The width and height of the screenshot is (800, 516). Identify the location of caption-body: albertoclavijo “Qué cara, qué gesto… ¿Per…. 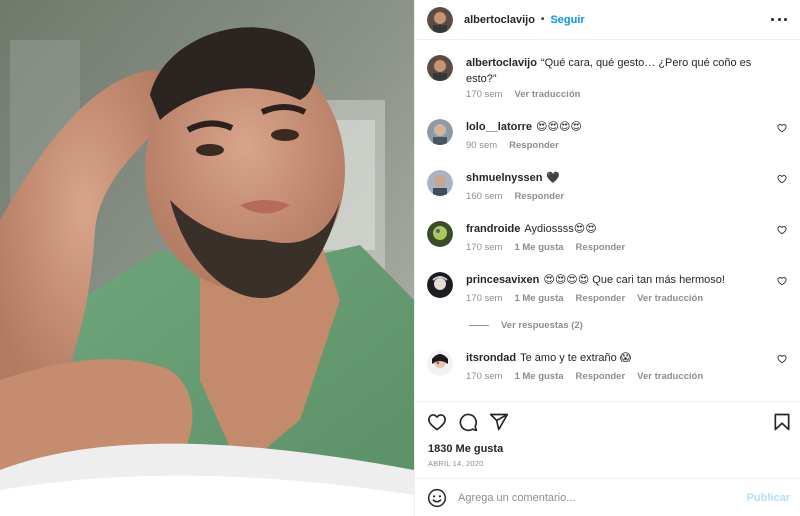
(616, 71).